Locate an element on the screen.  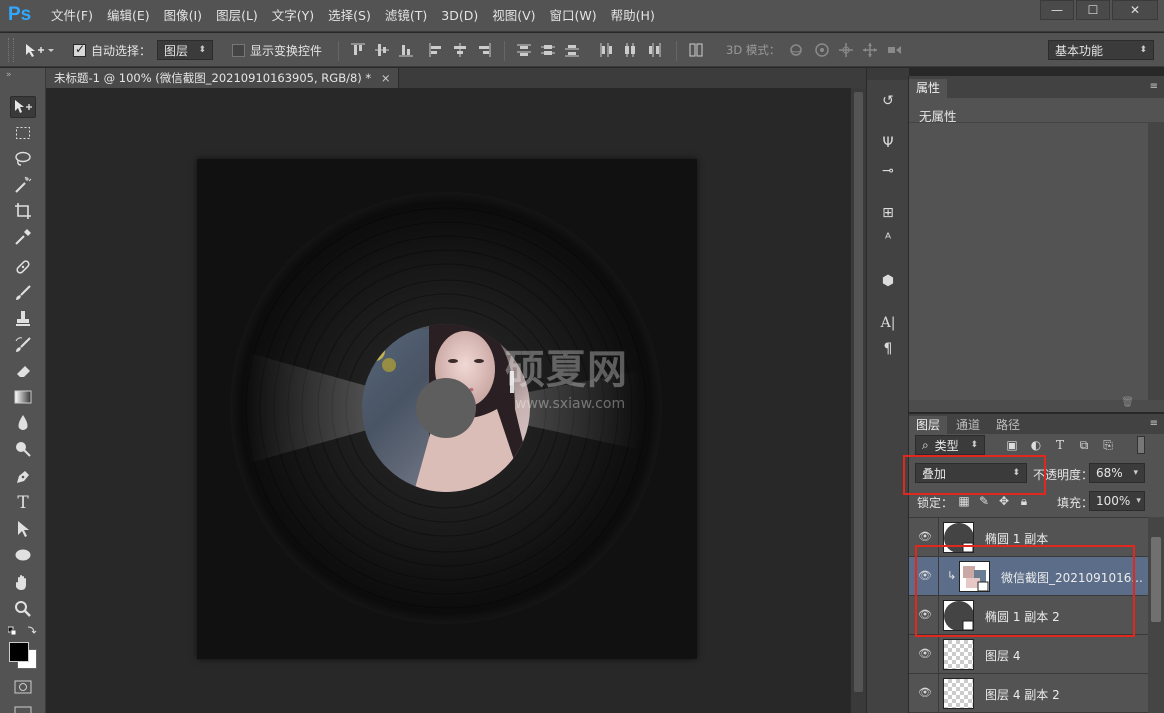
3d-rotate-icon is located at coordinates (796, 50).